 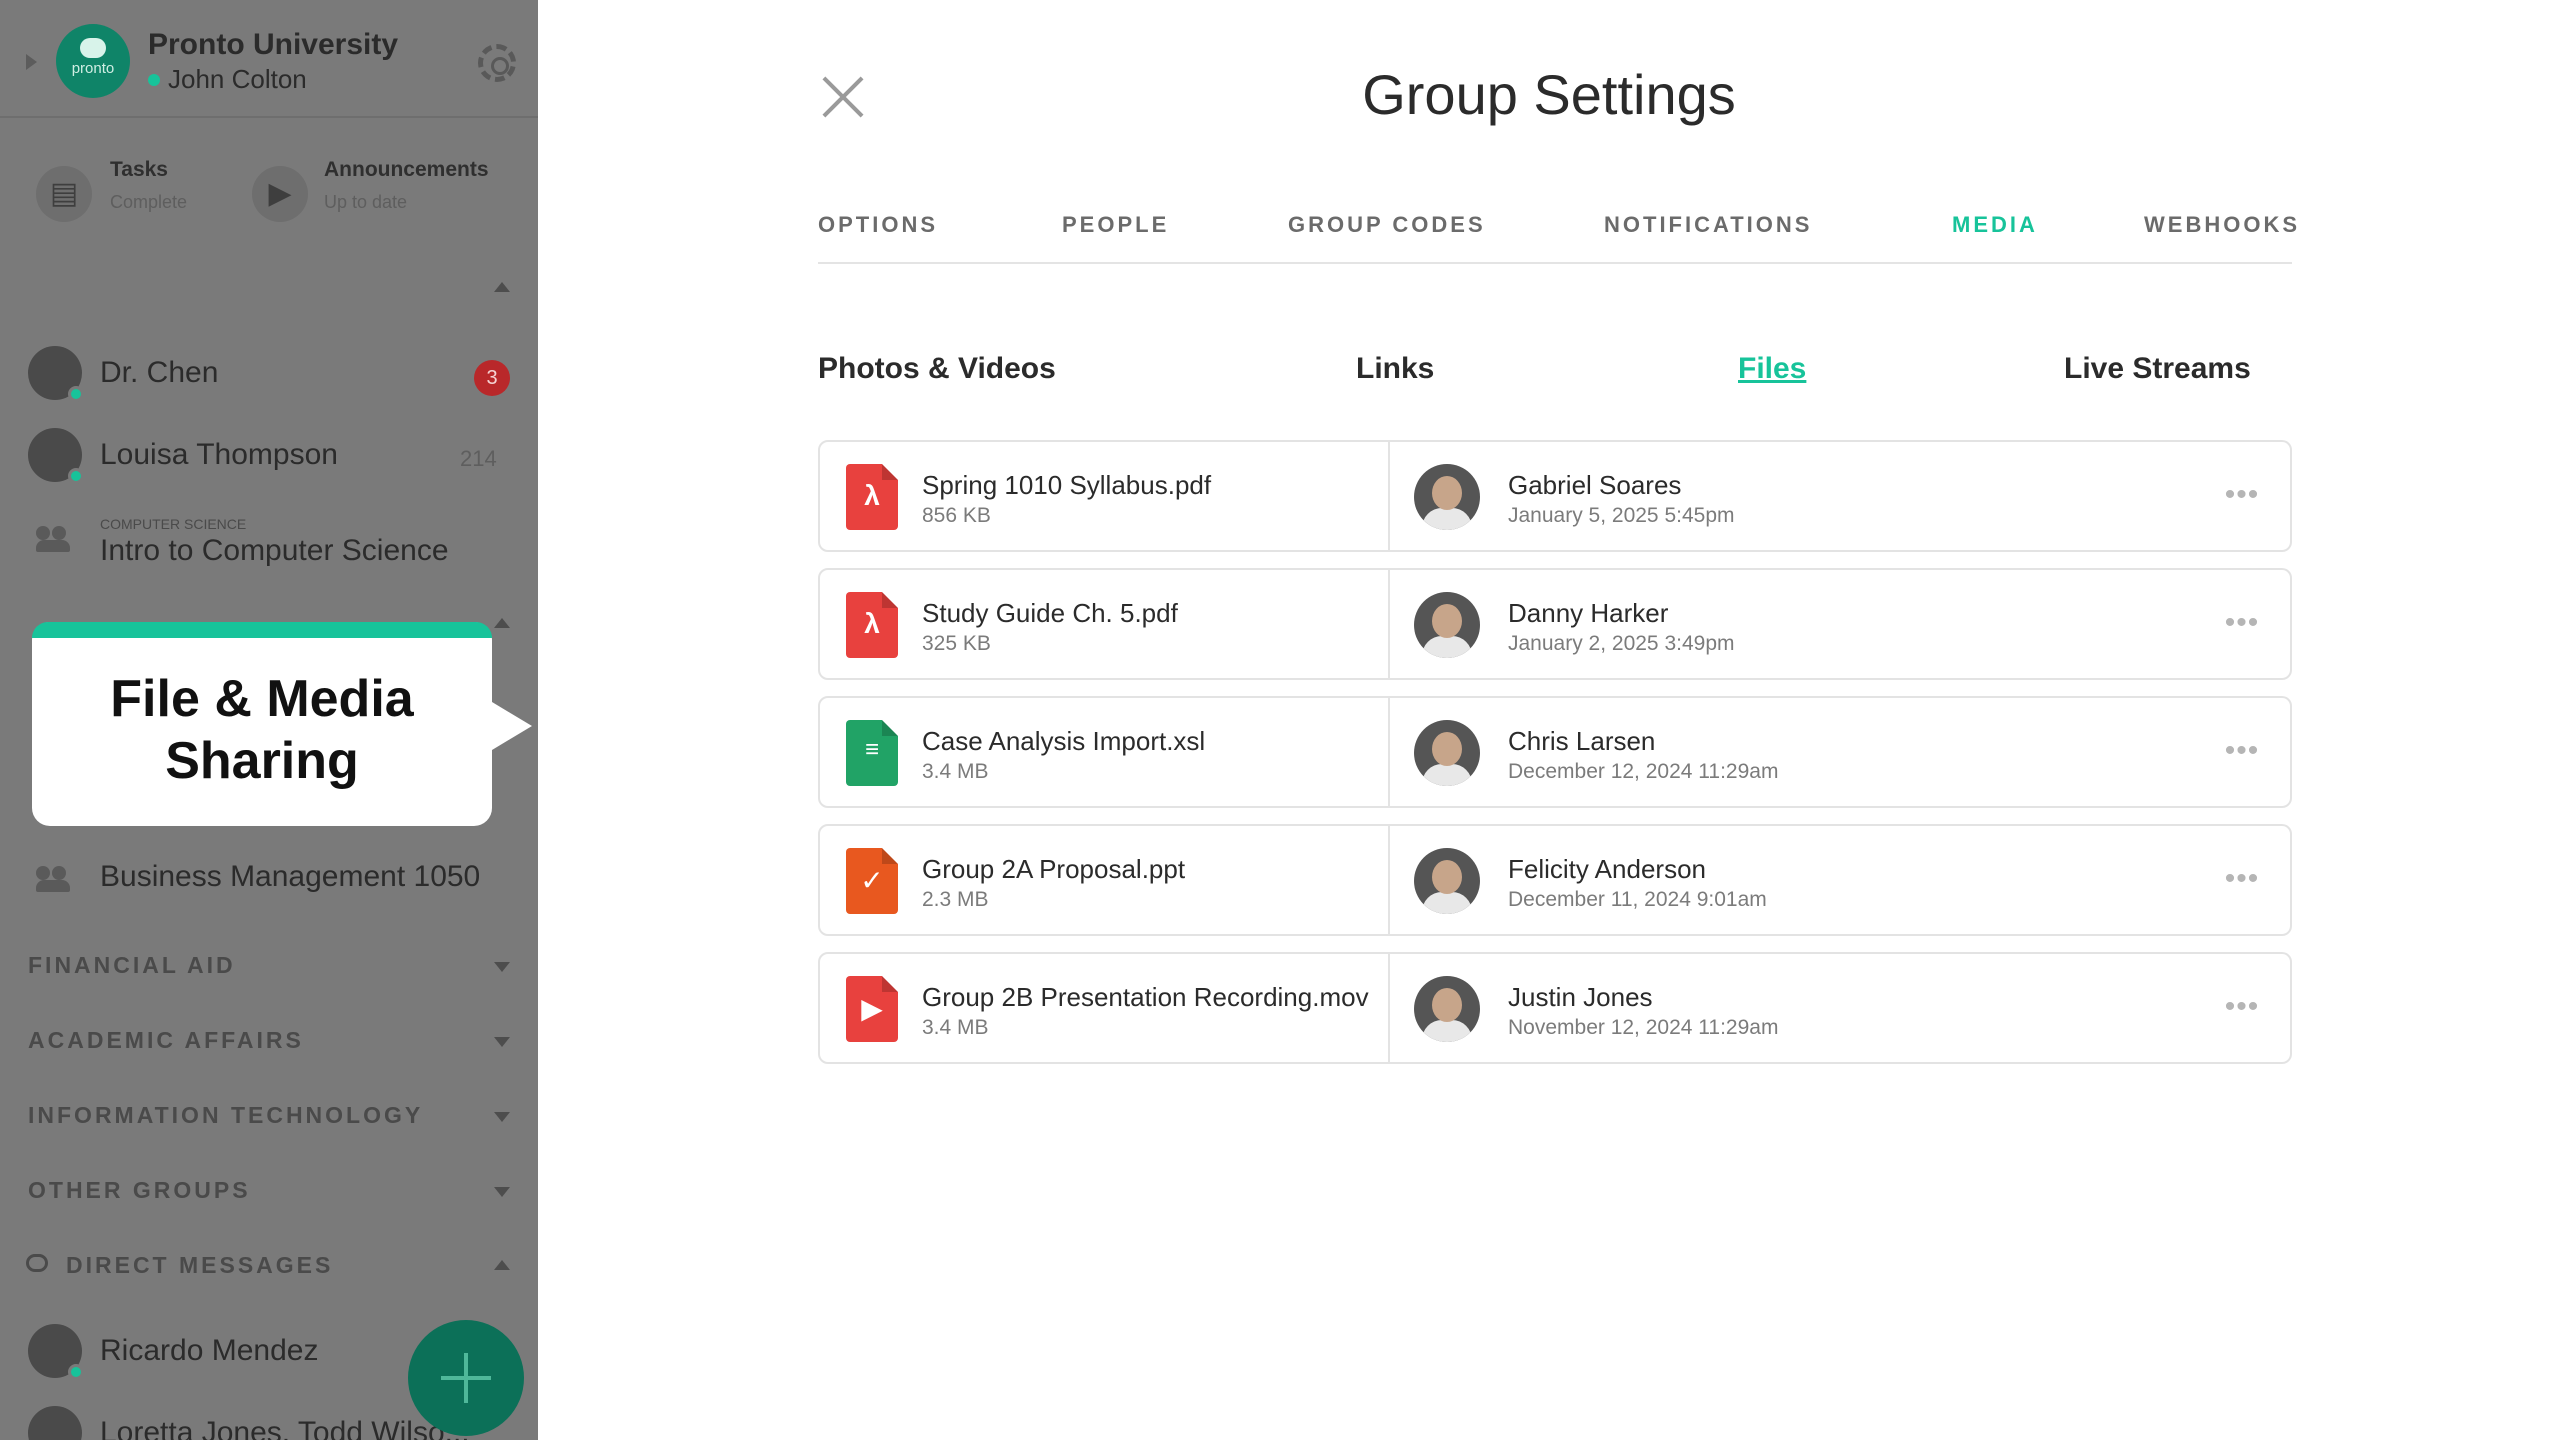 I want to click on upload-date: January 2, 2025 3:49pm, so click(x=1621, y=643).